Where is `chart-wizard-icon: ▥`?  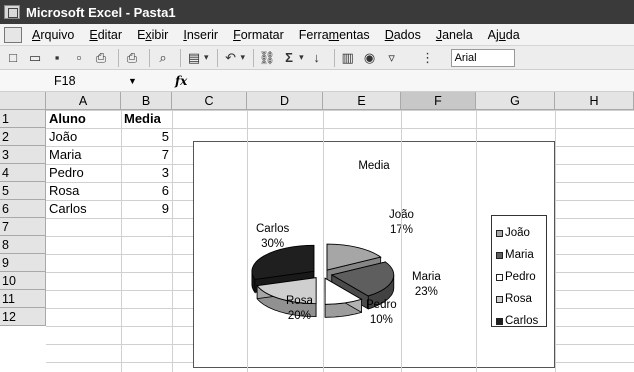 chart-wizard-icon: ▥ is located at coordinates (348, 58).